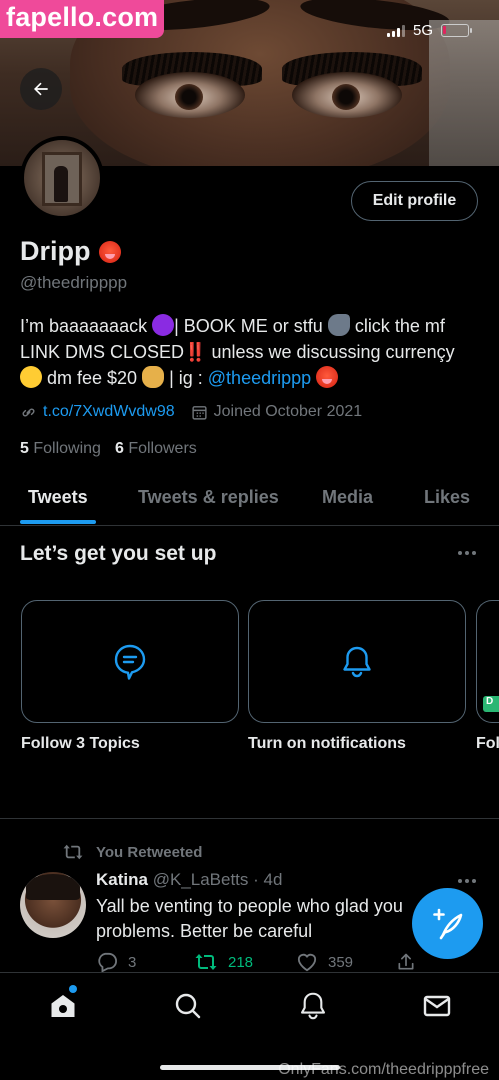 This screenshot has width=499, height=1080. Describe the element at coordinates (31, 377) in the screenshot. I see `eye-roll-emoji-icon` at that location.